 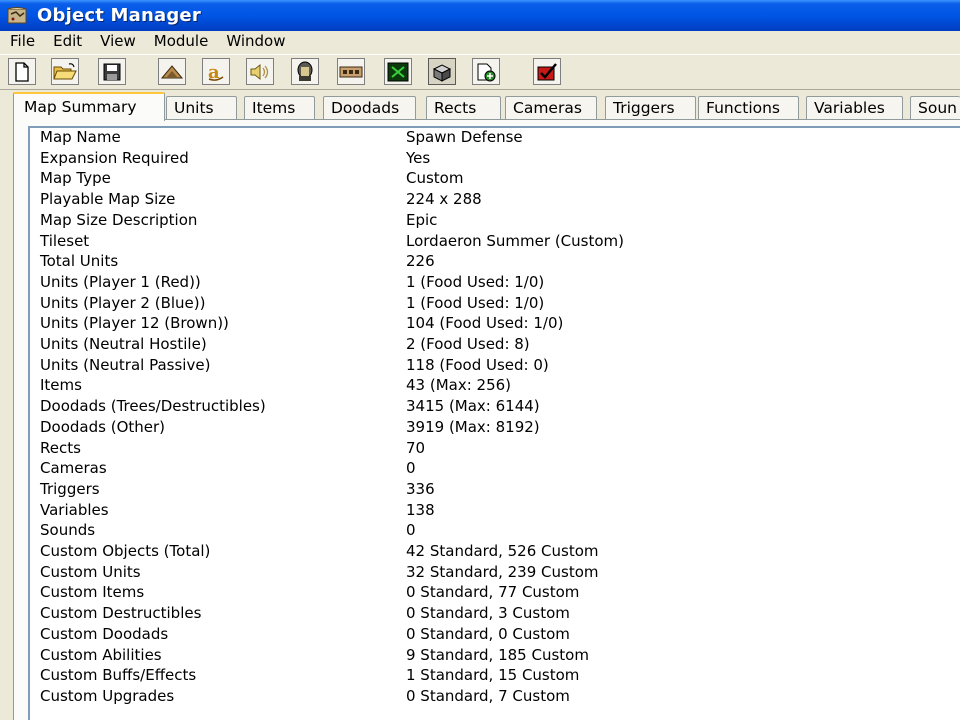 What do you see at coordinates (490, 572) in the screenshot?
I see `summary-row: Custom Units 32 Standard, 239 Custom` at bounding box center [490, 572].